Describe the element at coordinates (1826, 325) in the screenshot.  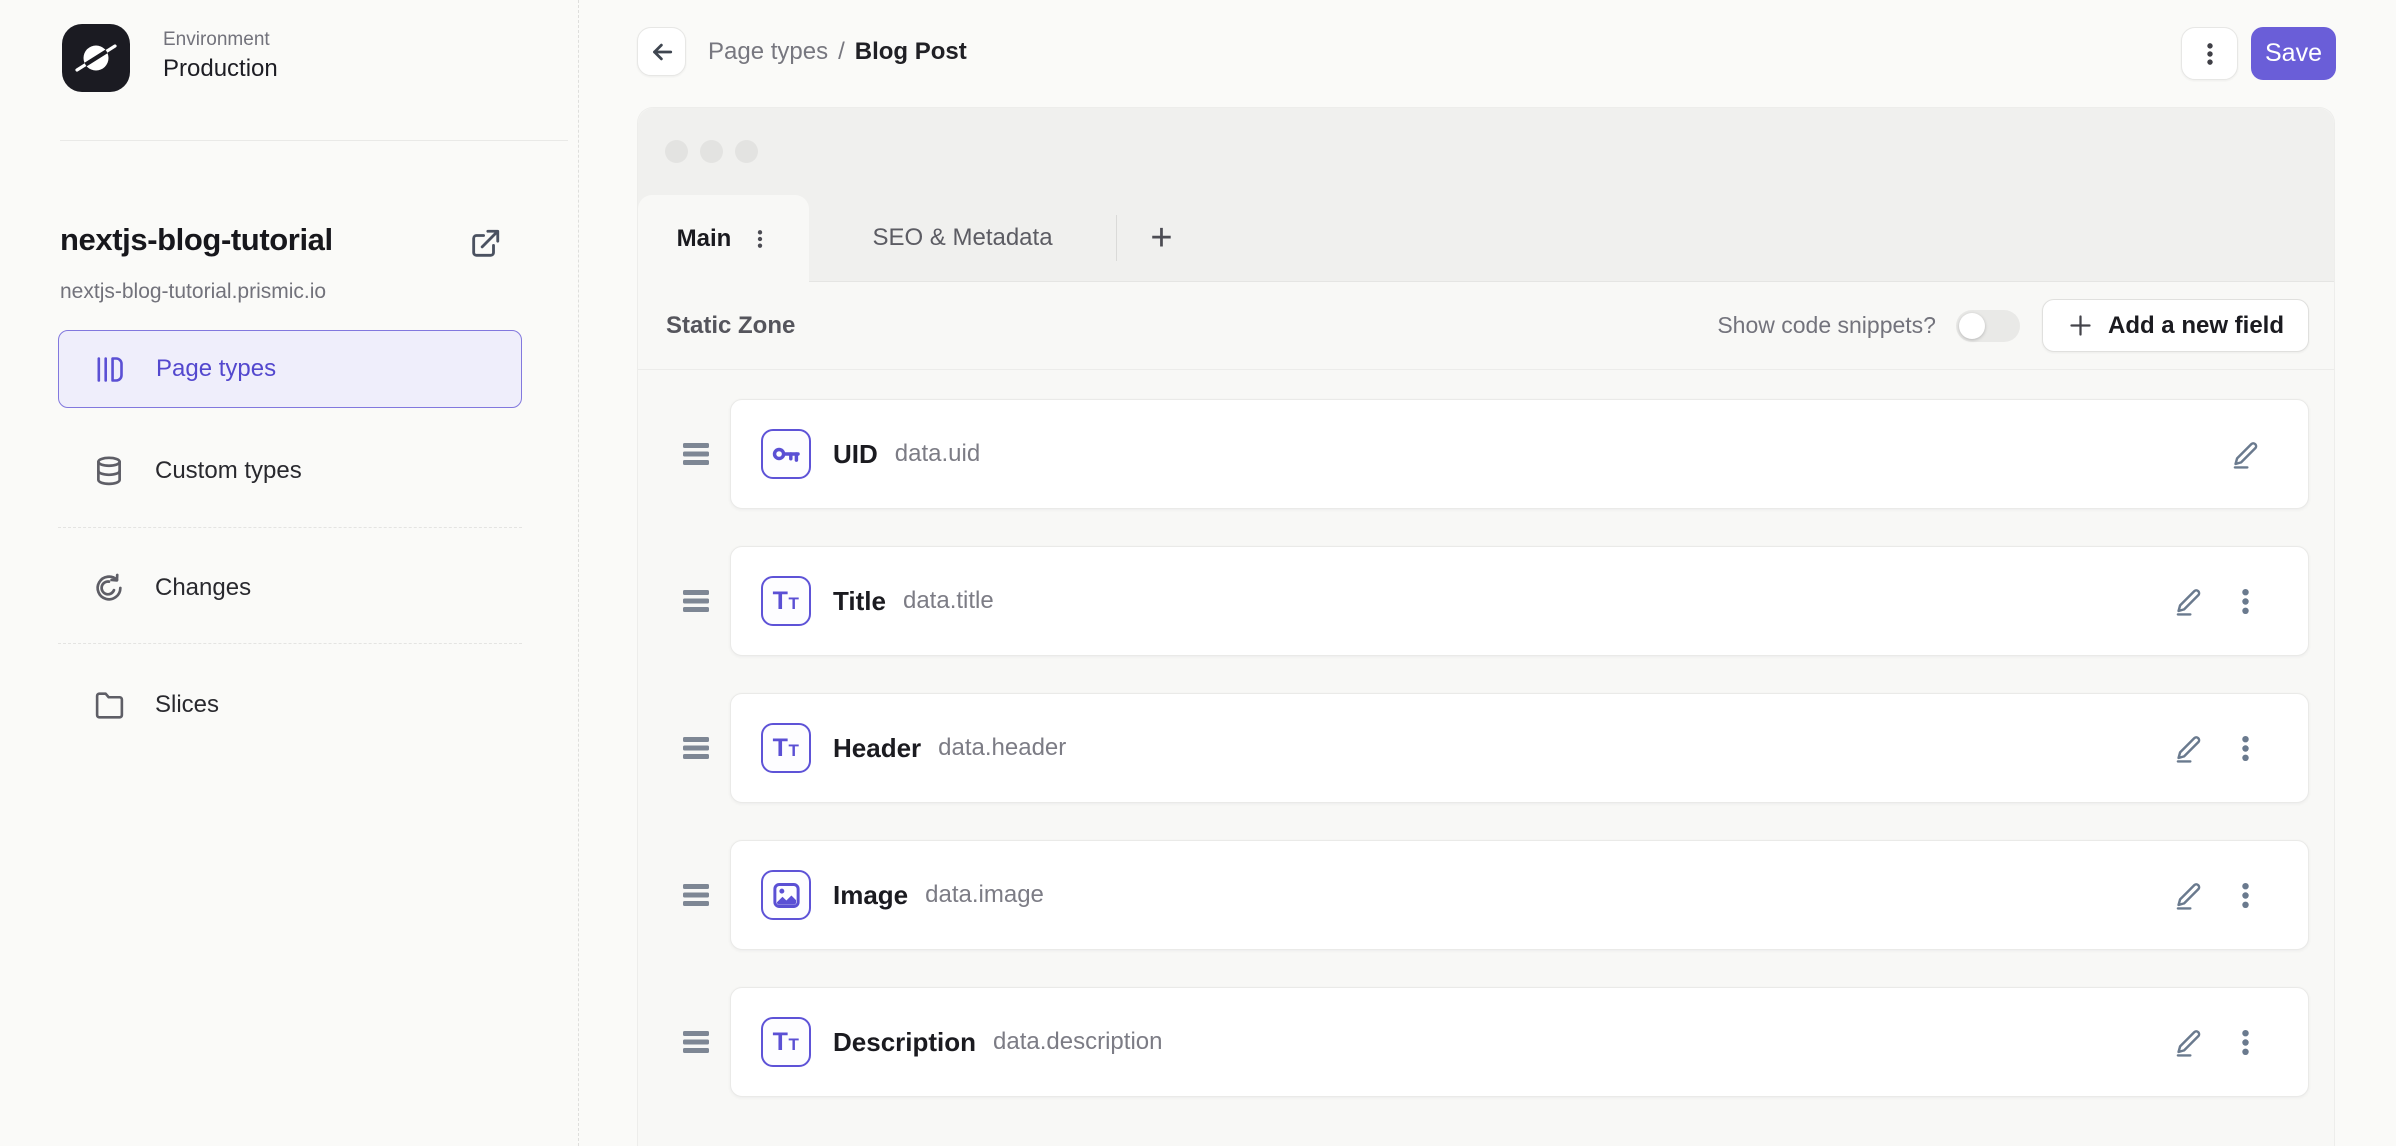
I see `show-code-snippets-label: Show code snippets?` at that location.